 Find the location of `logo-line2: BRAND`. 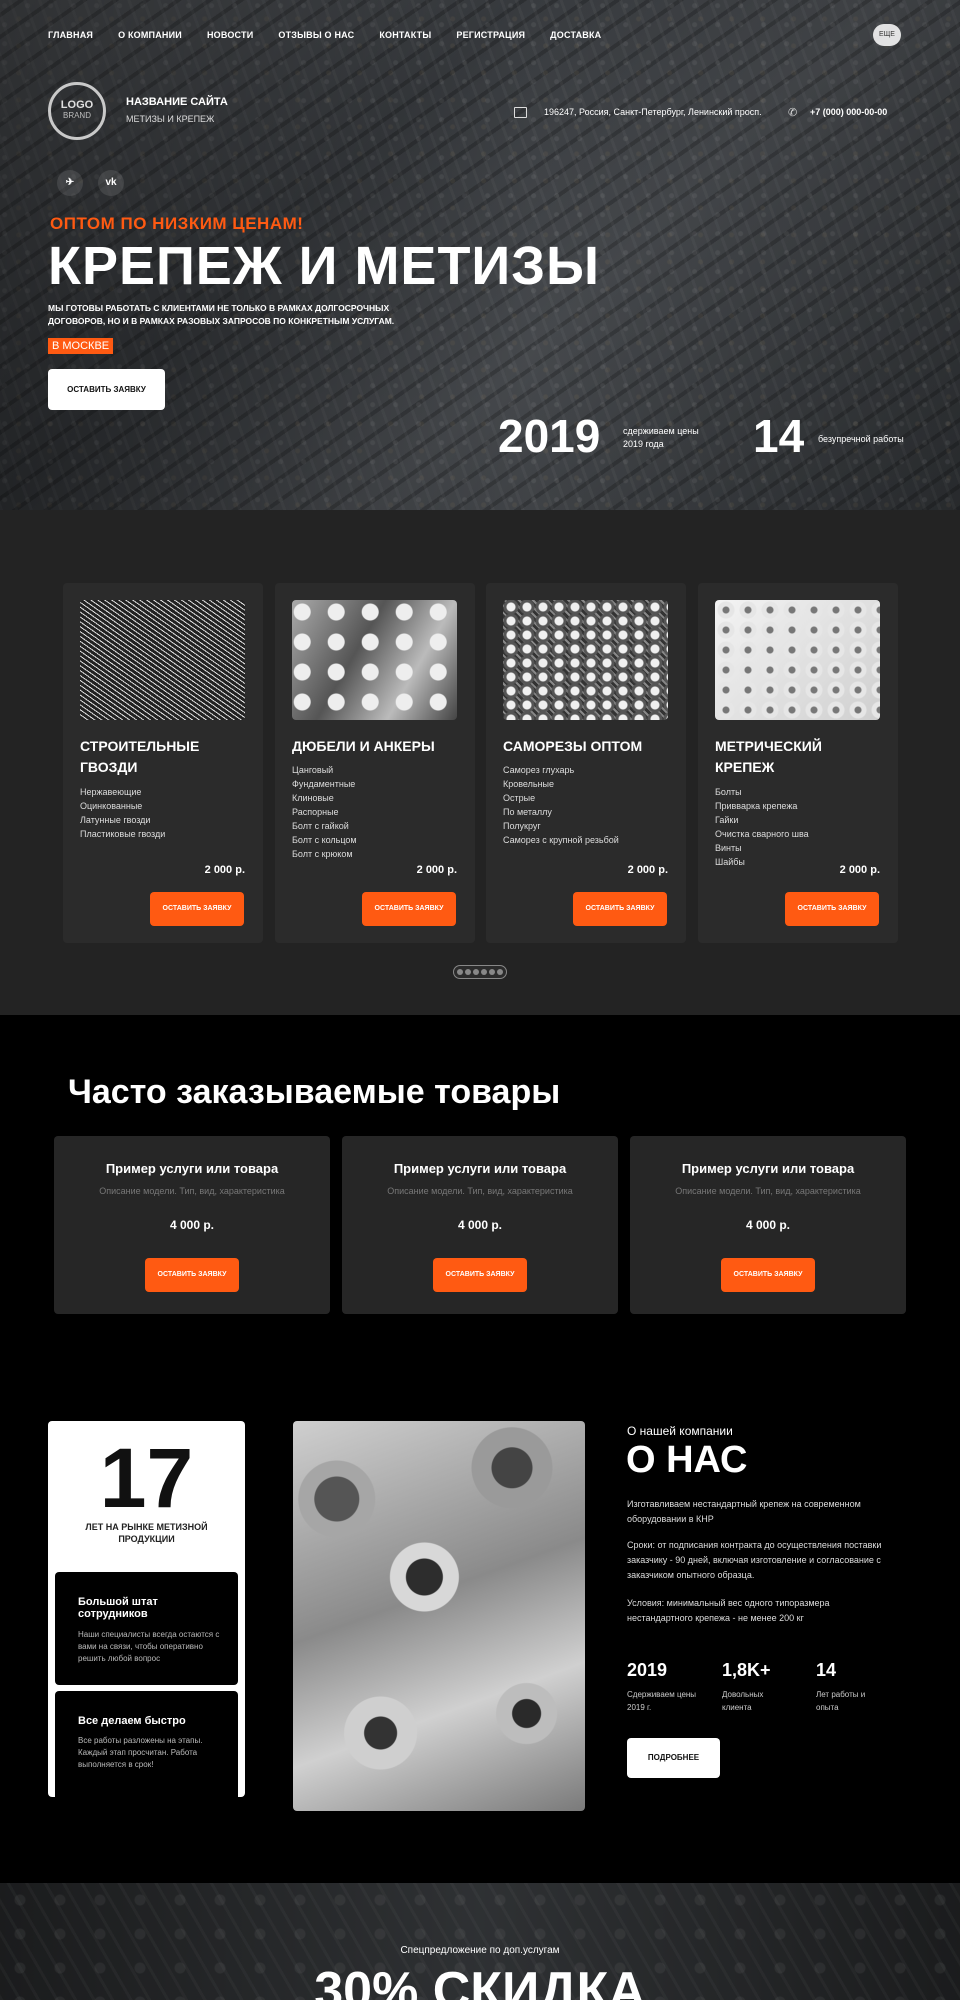

logo-line2: BRAND is located at coordinates (76, 115).